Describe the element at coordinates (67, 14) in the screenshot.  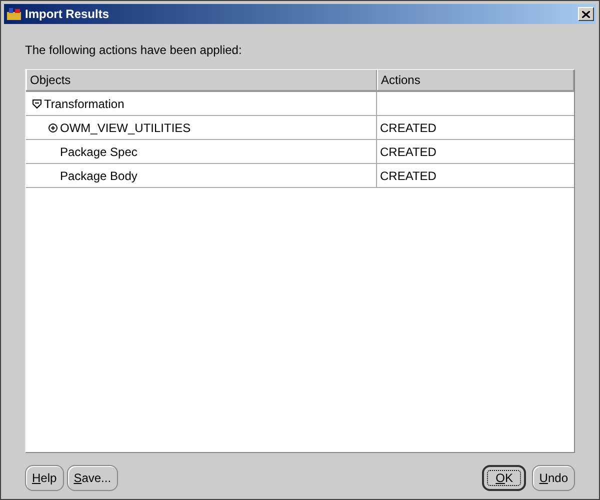
I see `window-title: Import Results` at that location.